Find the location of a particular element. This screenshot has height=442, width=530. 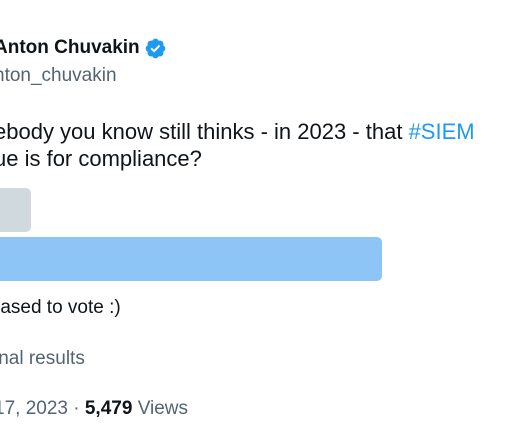

poll-option-2-bar is located at coordinates (191, 259).